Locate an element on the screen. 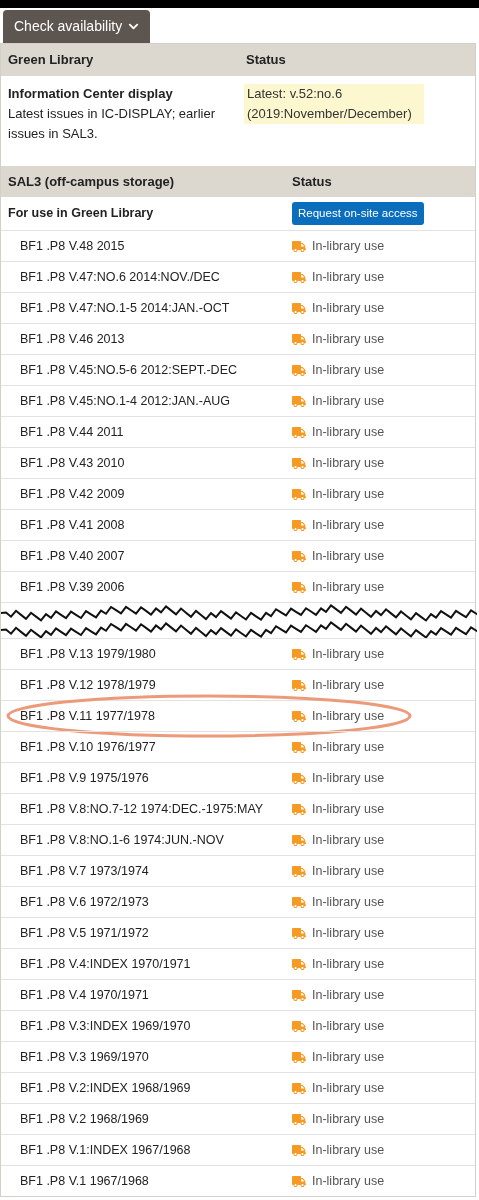 This screenshot has width=479, height=1200. call-number: BF1 .P8 V.47:NO.6 2014:NOV./DEC is located at coordinates (120, 277).